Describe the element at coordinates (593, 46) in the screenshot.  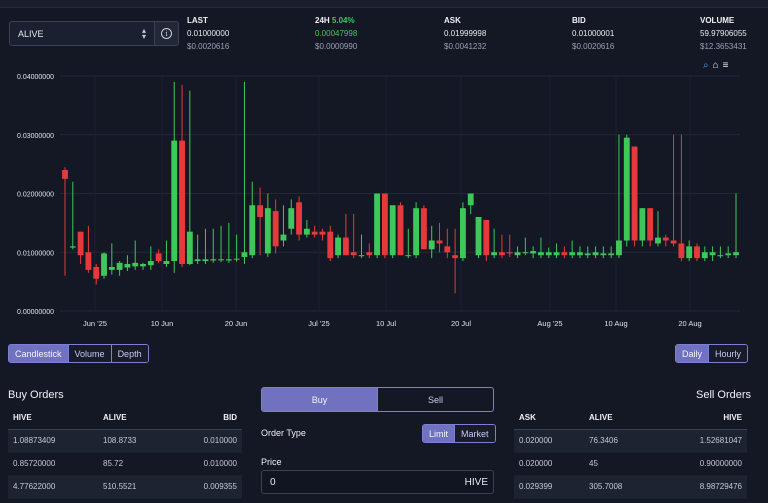
I see `stat-bid-usd: $0.0020616` at that location.